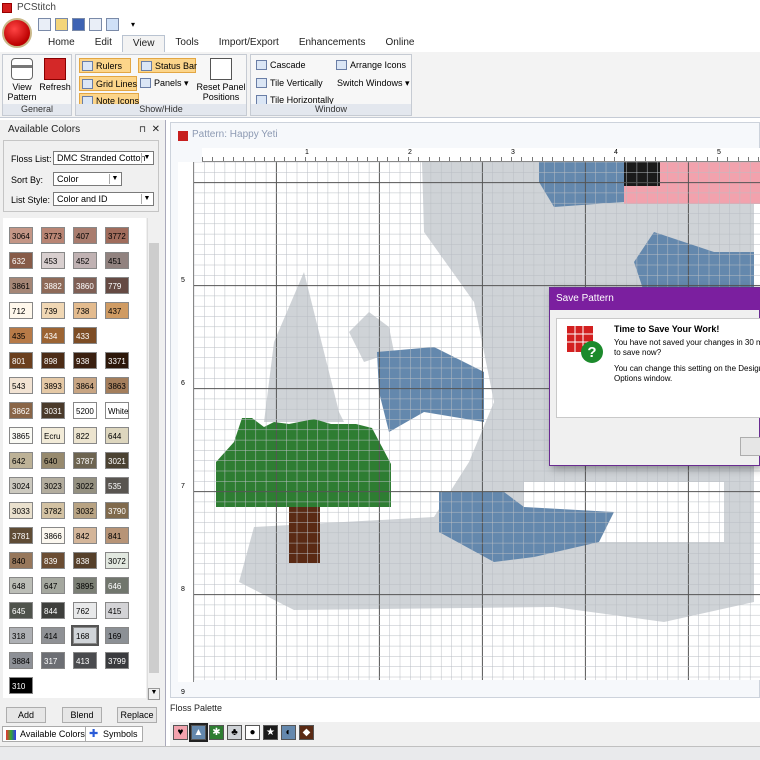  What do you see at coordinates (78, 24) in the screenshot?
I see `save-icon` at bounding box center [78, 24].